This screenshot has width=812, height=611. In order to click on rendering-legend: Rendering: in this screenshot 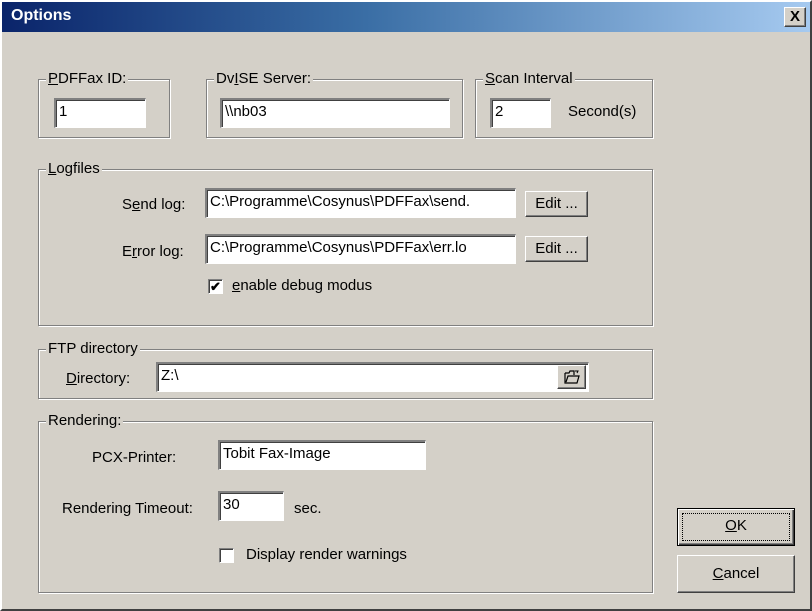, I will do `click(85, 421)`.